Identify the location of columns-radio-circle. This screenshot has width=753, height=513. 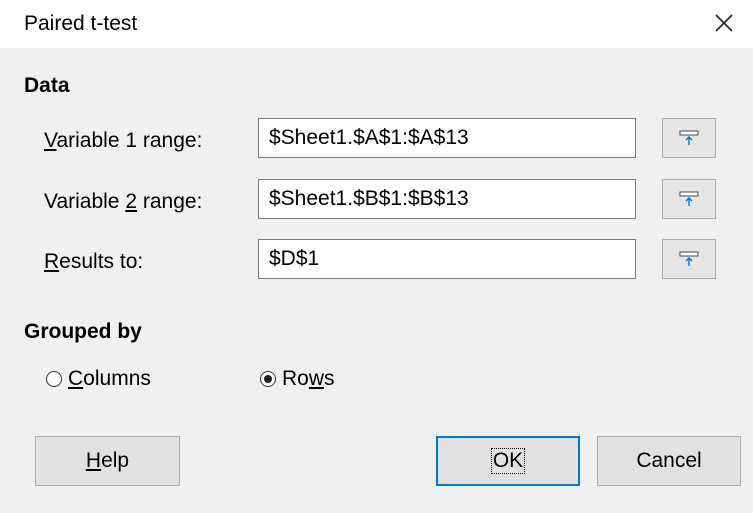
(54, 379).